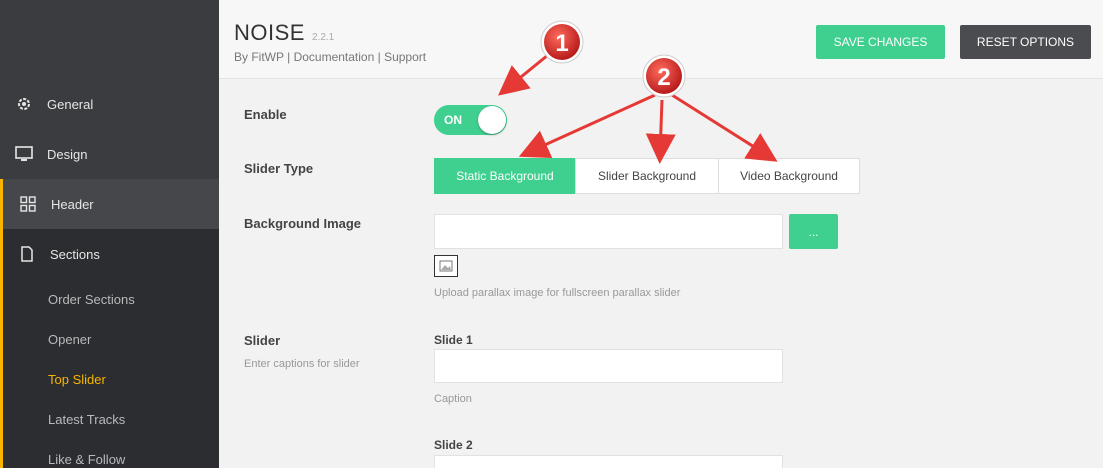  I want to click on sections-submenu, so click(109, 373).